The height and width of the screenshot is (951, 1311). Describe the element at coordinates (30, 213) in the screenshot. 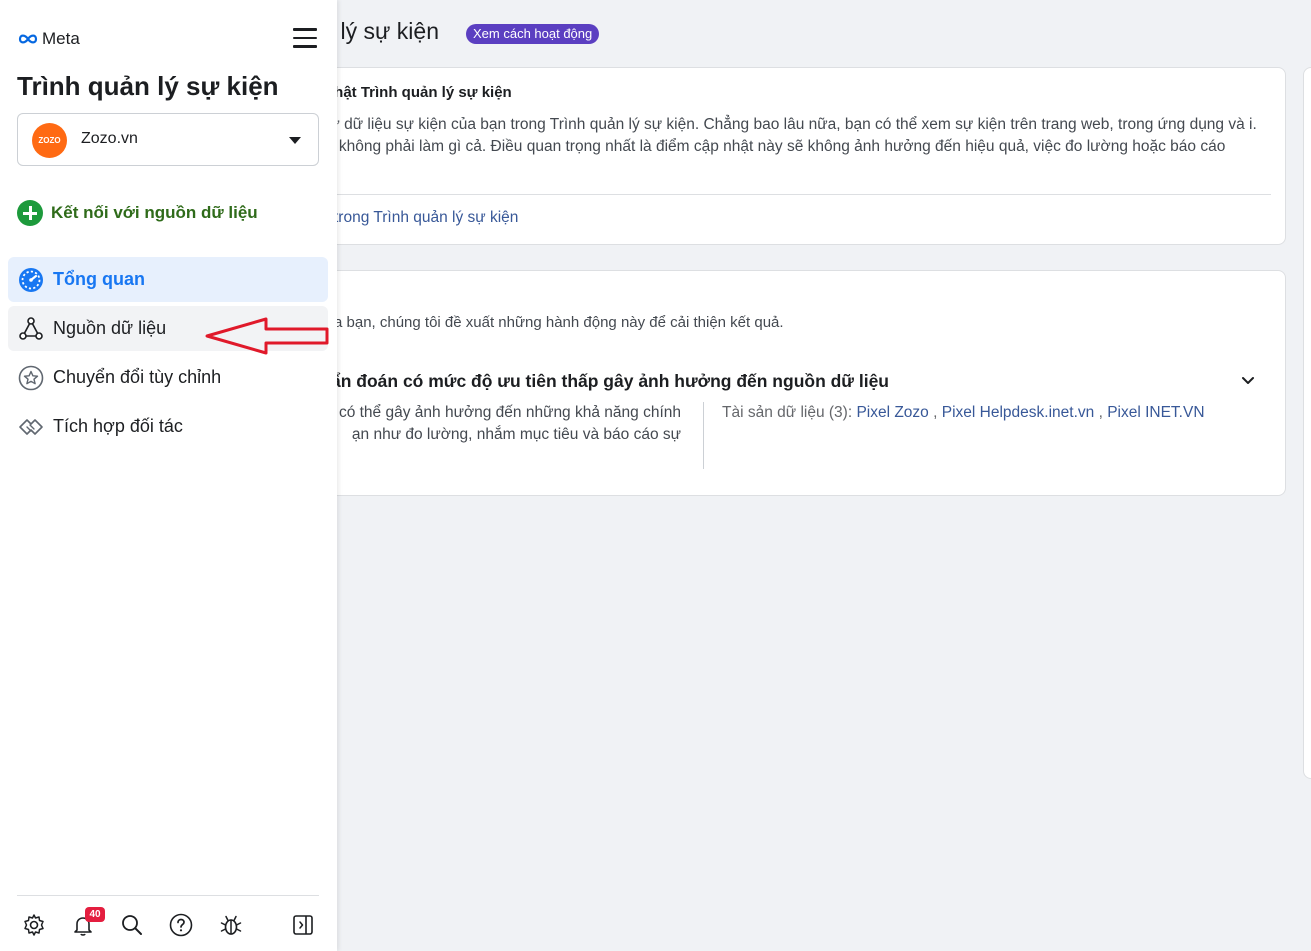

I see `plus-circle-icon` at that location.